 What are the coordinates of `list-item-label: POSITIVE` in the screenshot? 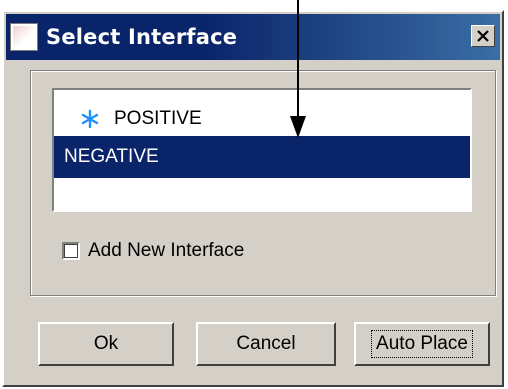 It's located at (158, 118).